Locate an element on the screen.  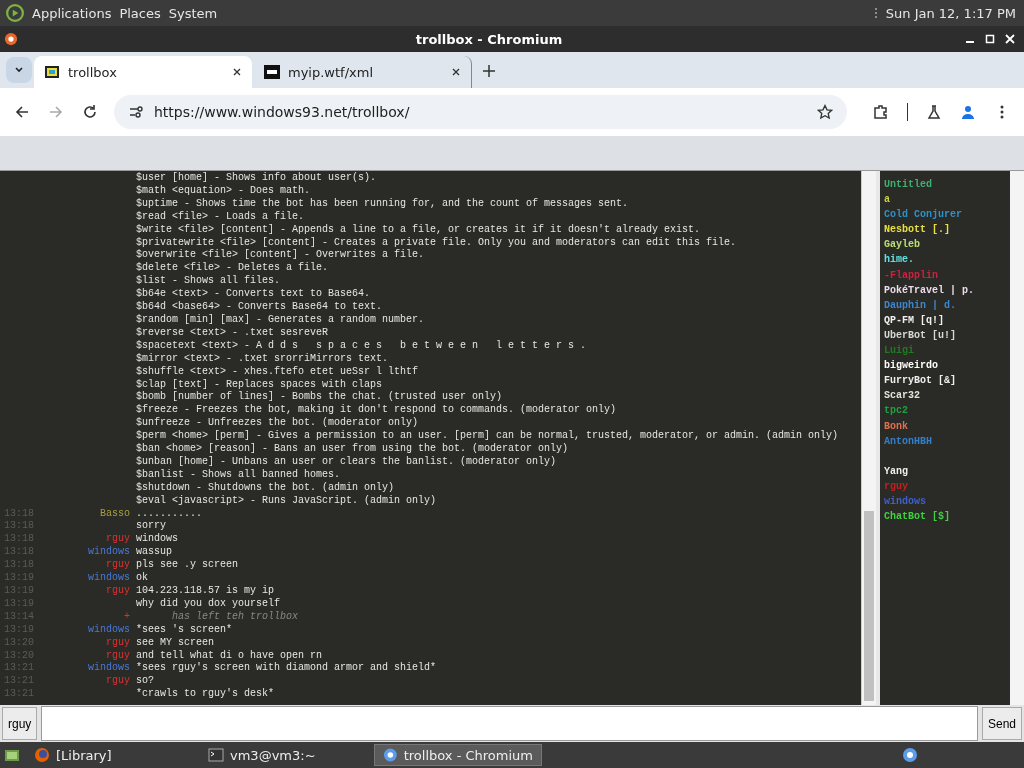
taskbar-button: [Library] is located at coordinates (110, 755).